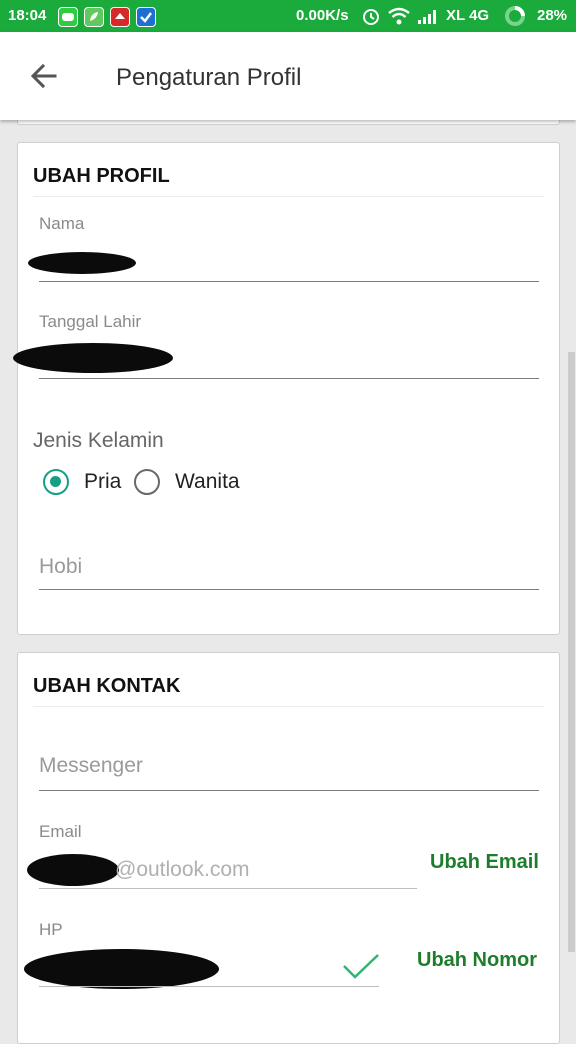  What do you see at coordinates (207, 481) in the screenshot?
I see `radio-label-wanita: Wanita` at bounding box center [207, 481].